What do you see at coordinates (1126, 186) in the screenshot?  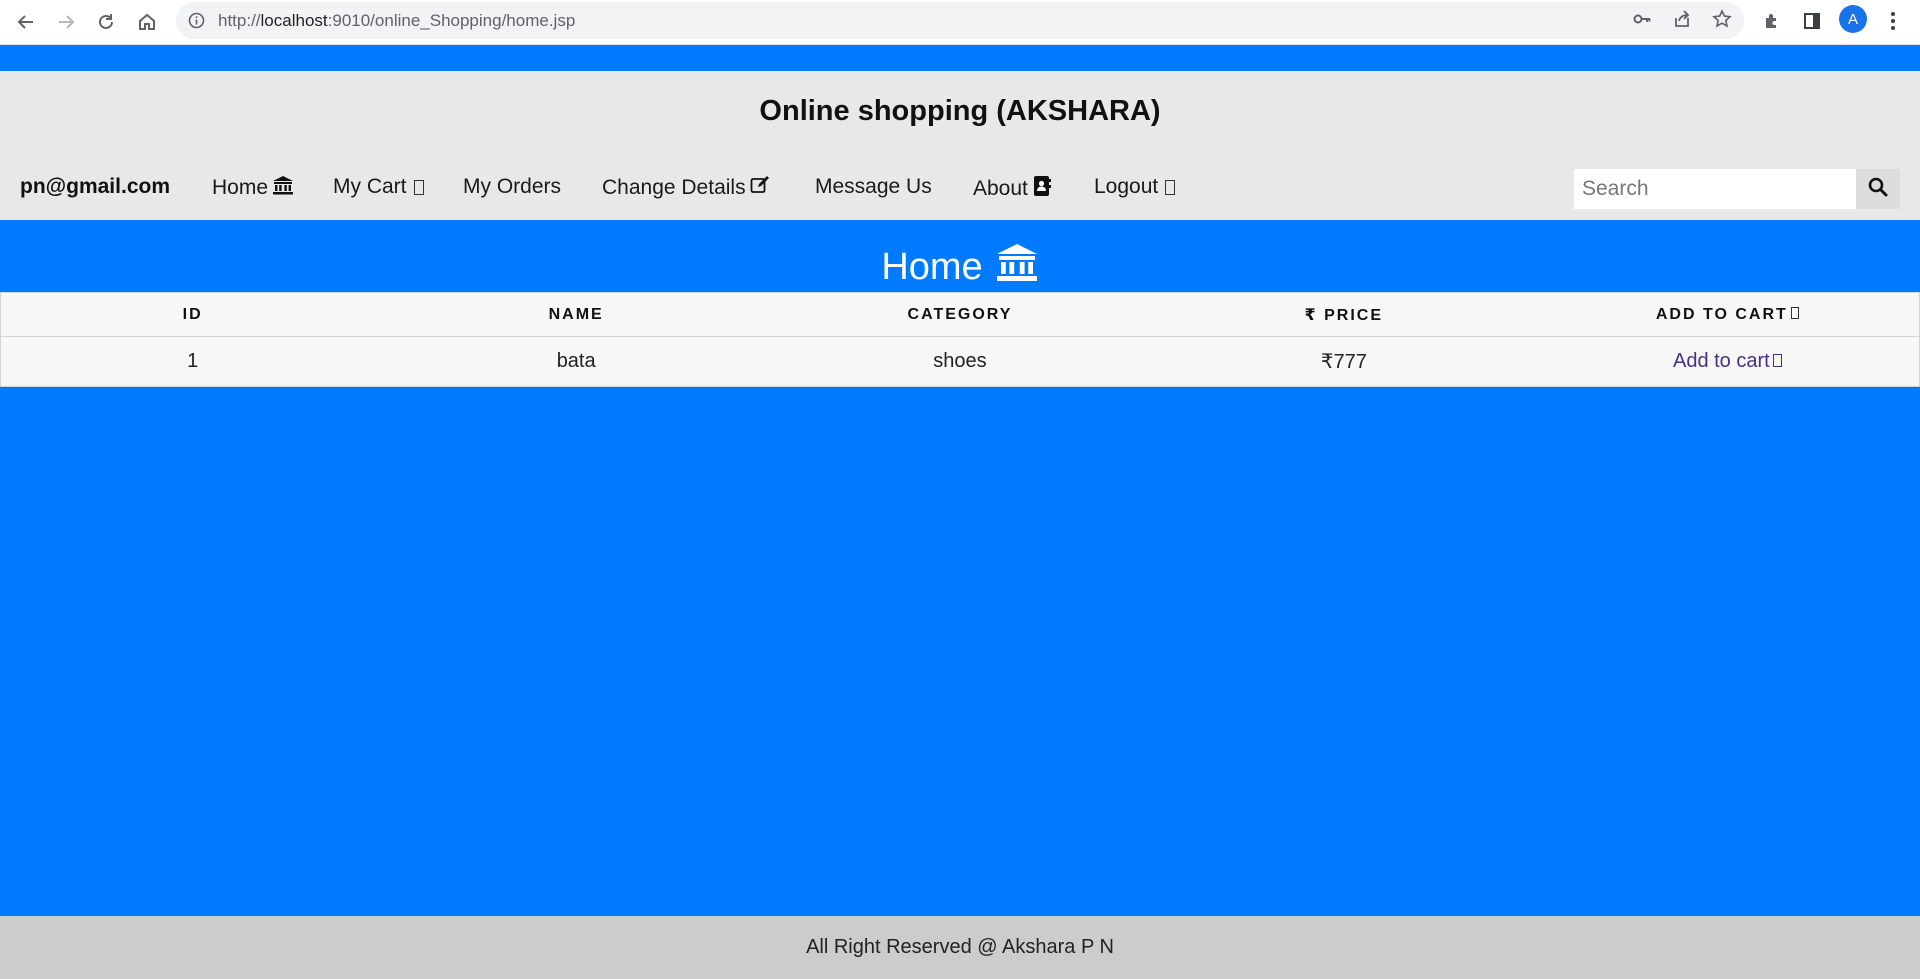 I see `nav-logout-label: Logout` at bounding box center [1126, 186].